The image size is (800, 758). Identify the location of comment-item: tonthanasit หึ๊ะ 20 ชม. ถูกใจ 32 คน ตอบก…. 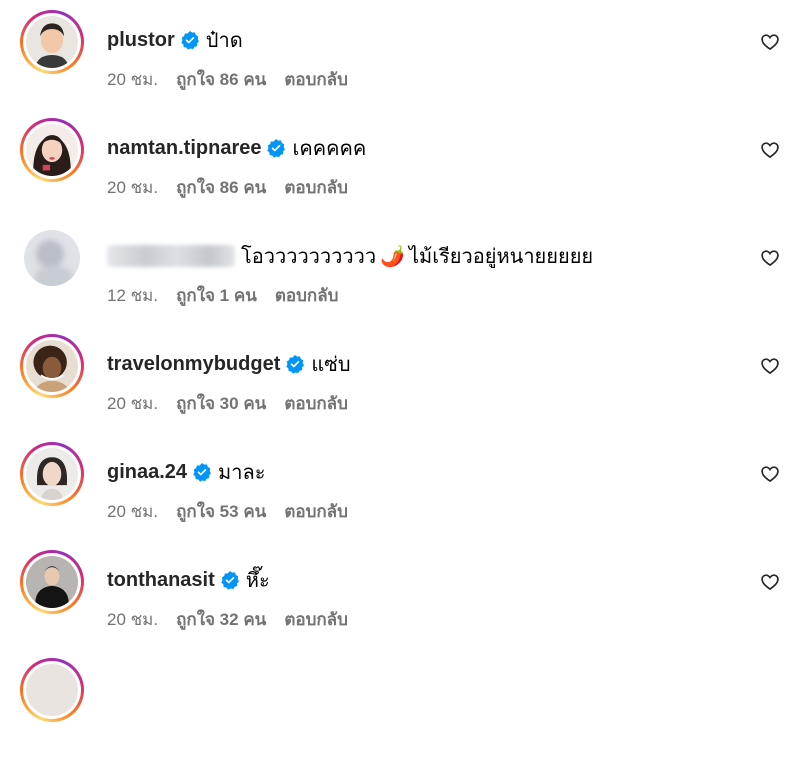
(400, 600).